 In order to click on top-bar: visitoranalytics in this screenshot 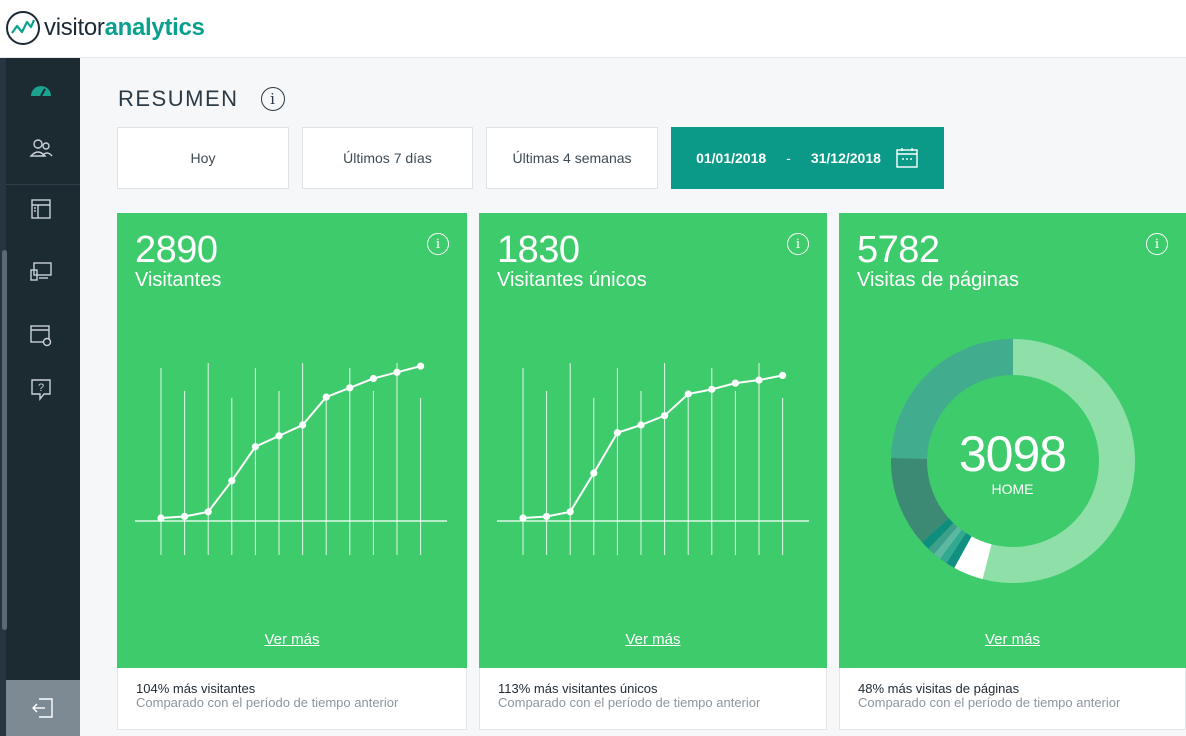, I will do `click(593, 29)`.